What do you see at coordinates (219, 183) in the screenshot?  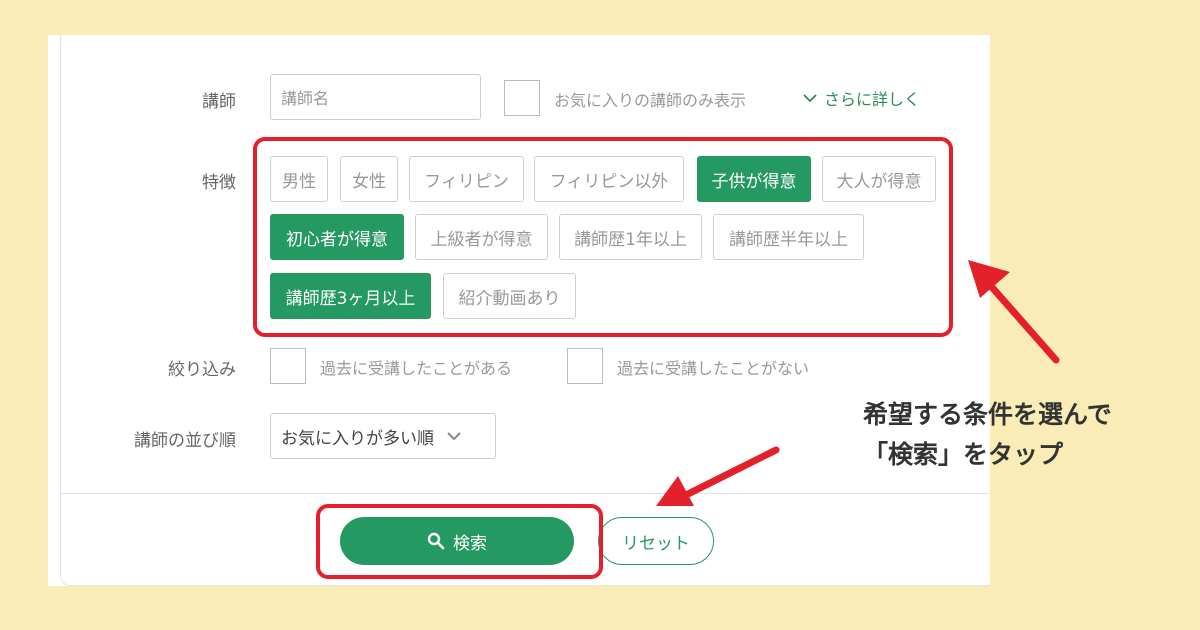 I see `features-label: 特徴` at bounding box center [219, 183].